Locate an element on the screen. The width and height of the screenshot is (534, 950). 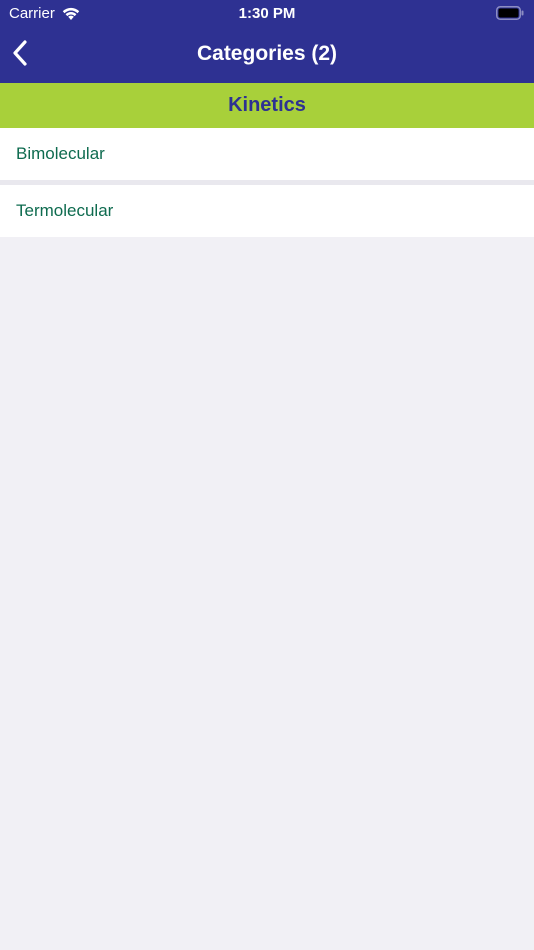
list-item-bimolecular: Bimolecular is located at coordinates (267, 154).